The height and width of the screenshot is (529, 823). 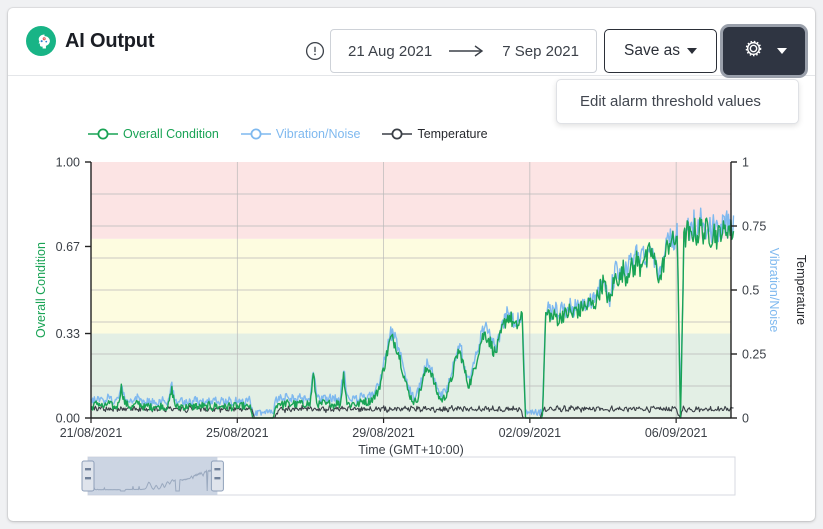 What do you see at coordinates (383, 433) in the screenshot?
I see `tick-label-x: 29/08/2021` at bounding box center [383, 433].